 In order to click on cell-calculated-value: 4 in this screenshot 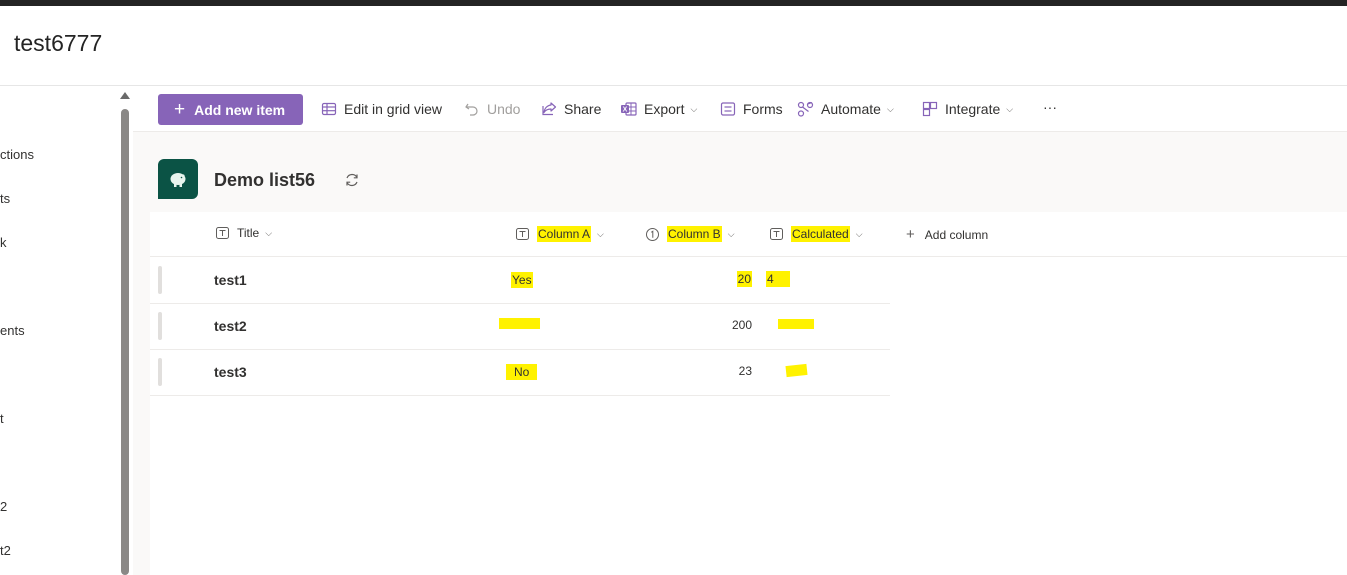, I will do `click(778, 279)`.